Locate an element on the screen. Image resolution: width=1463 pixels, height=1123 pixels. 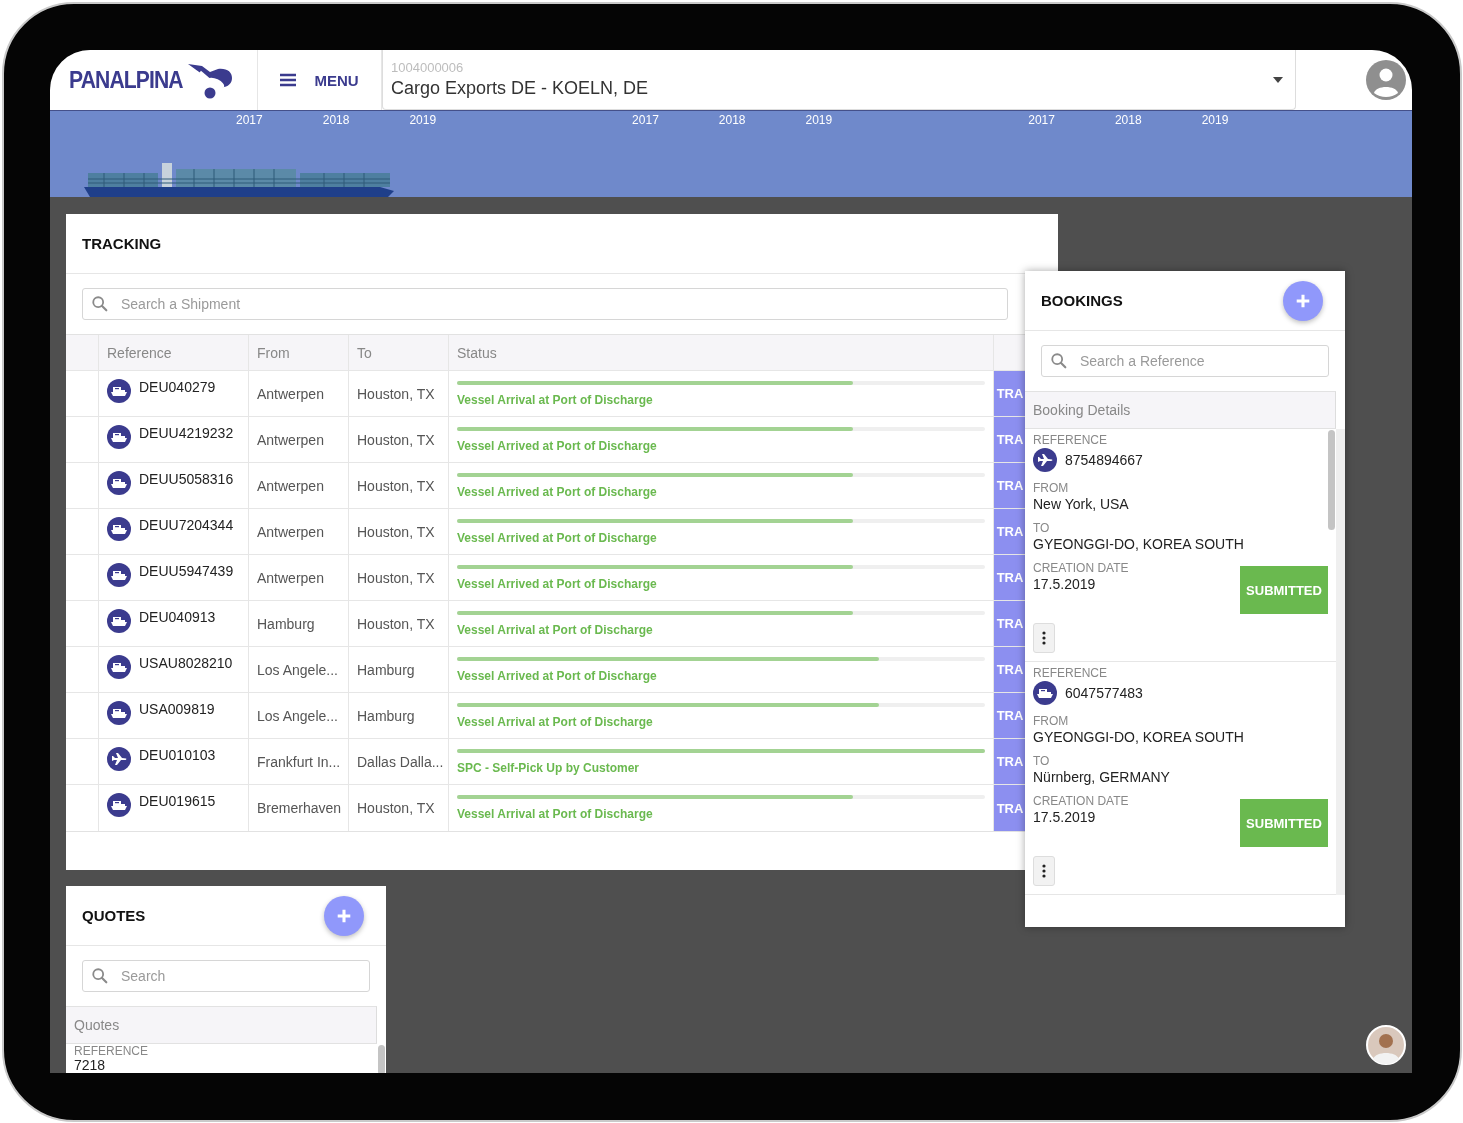
caret-icon is located at coordinates (1278, 79).